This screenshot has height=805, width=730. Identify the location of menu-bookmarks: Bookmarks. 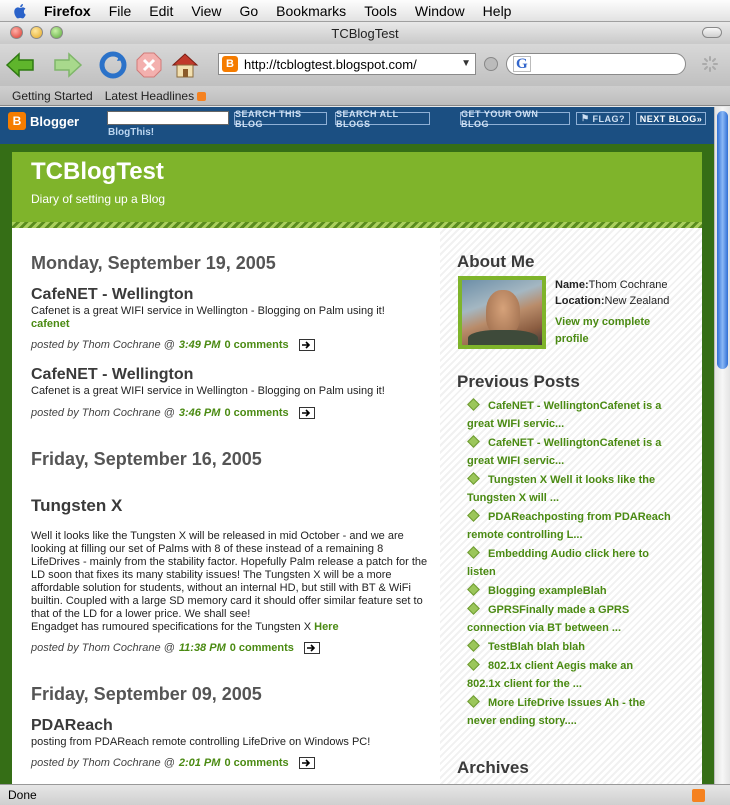
(311, 11).